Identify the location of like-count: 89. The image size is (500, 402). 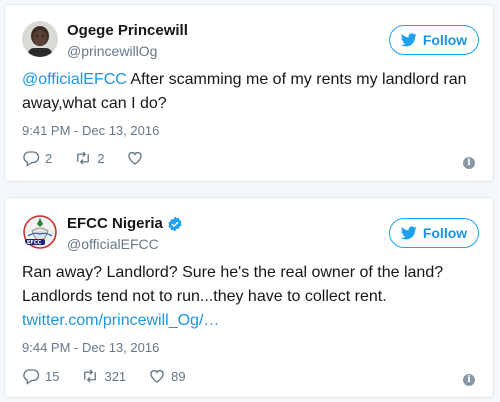
(178, 376).